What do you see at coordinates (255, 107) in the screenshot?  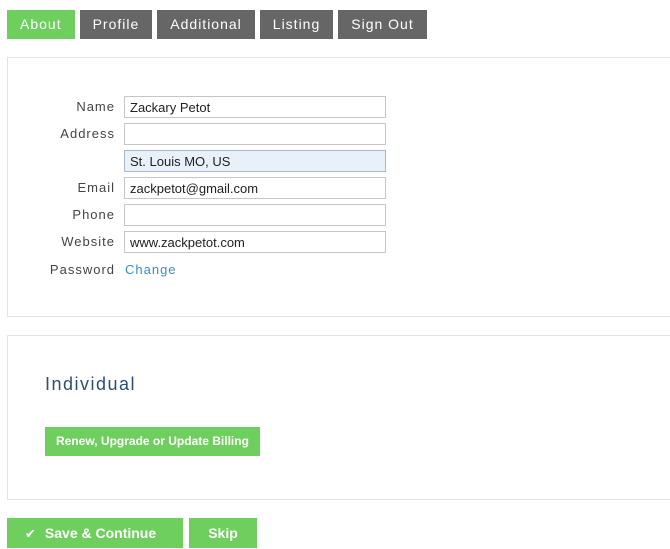 I see `name-field` at bounding box center [255, 107].